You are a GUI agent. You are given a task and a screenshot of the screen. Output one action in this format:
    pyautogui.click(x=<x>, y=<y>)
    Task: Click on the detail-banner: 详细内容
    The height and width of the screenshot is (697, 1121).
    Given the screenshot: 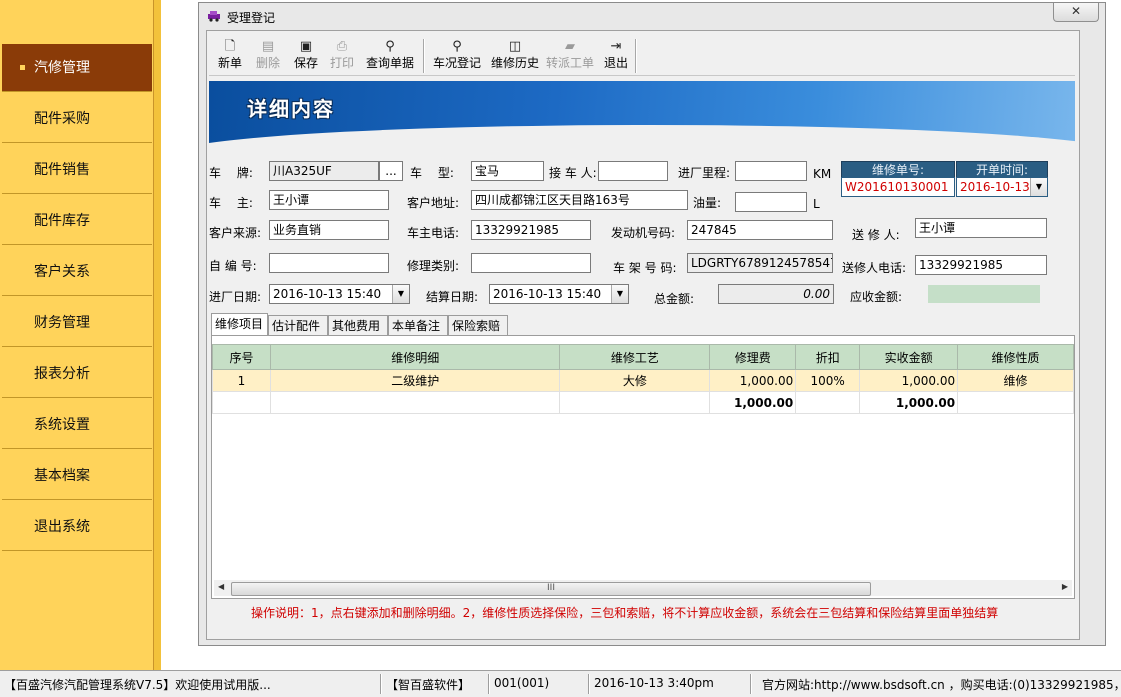 What is the action you would take?
    pyautogui.click(x=642, y=113)
    